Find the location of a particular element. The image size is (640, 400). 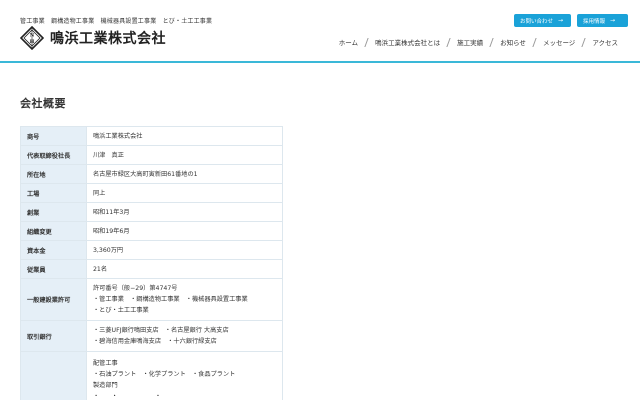

recruit-button: 採用情報 → is located at coordinates (602, 20).